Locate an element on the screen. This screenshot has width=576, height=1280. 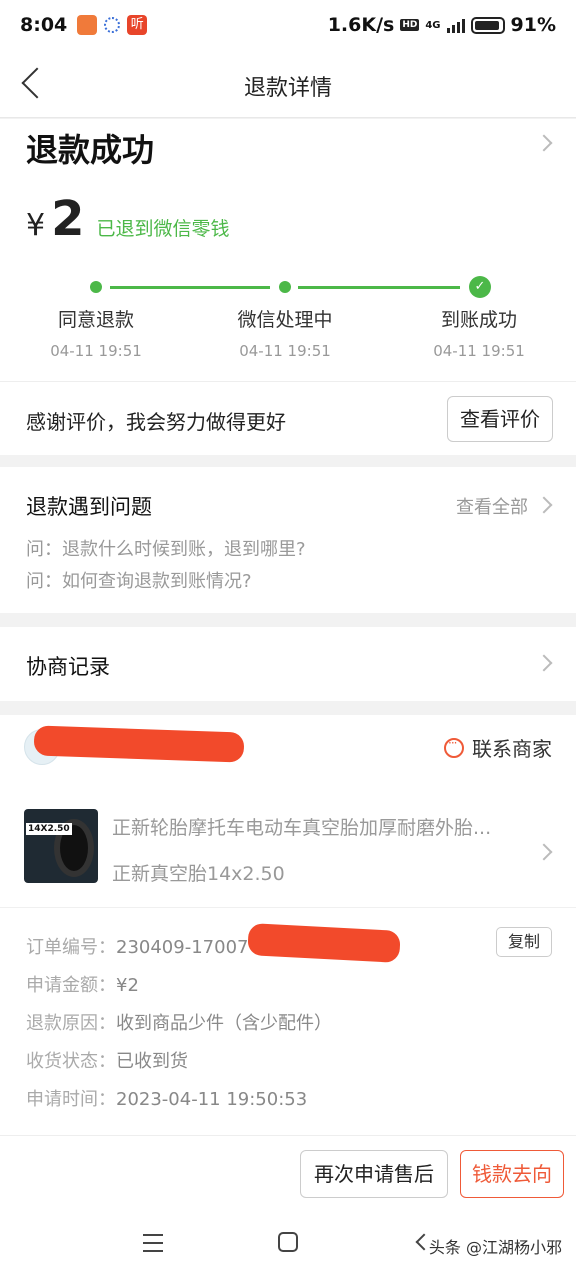
field-label: 收货状态： is located at coordinates (71, 1061).